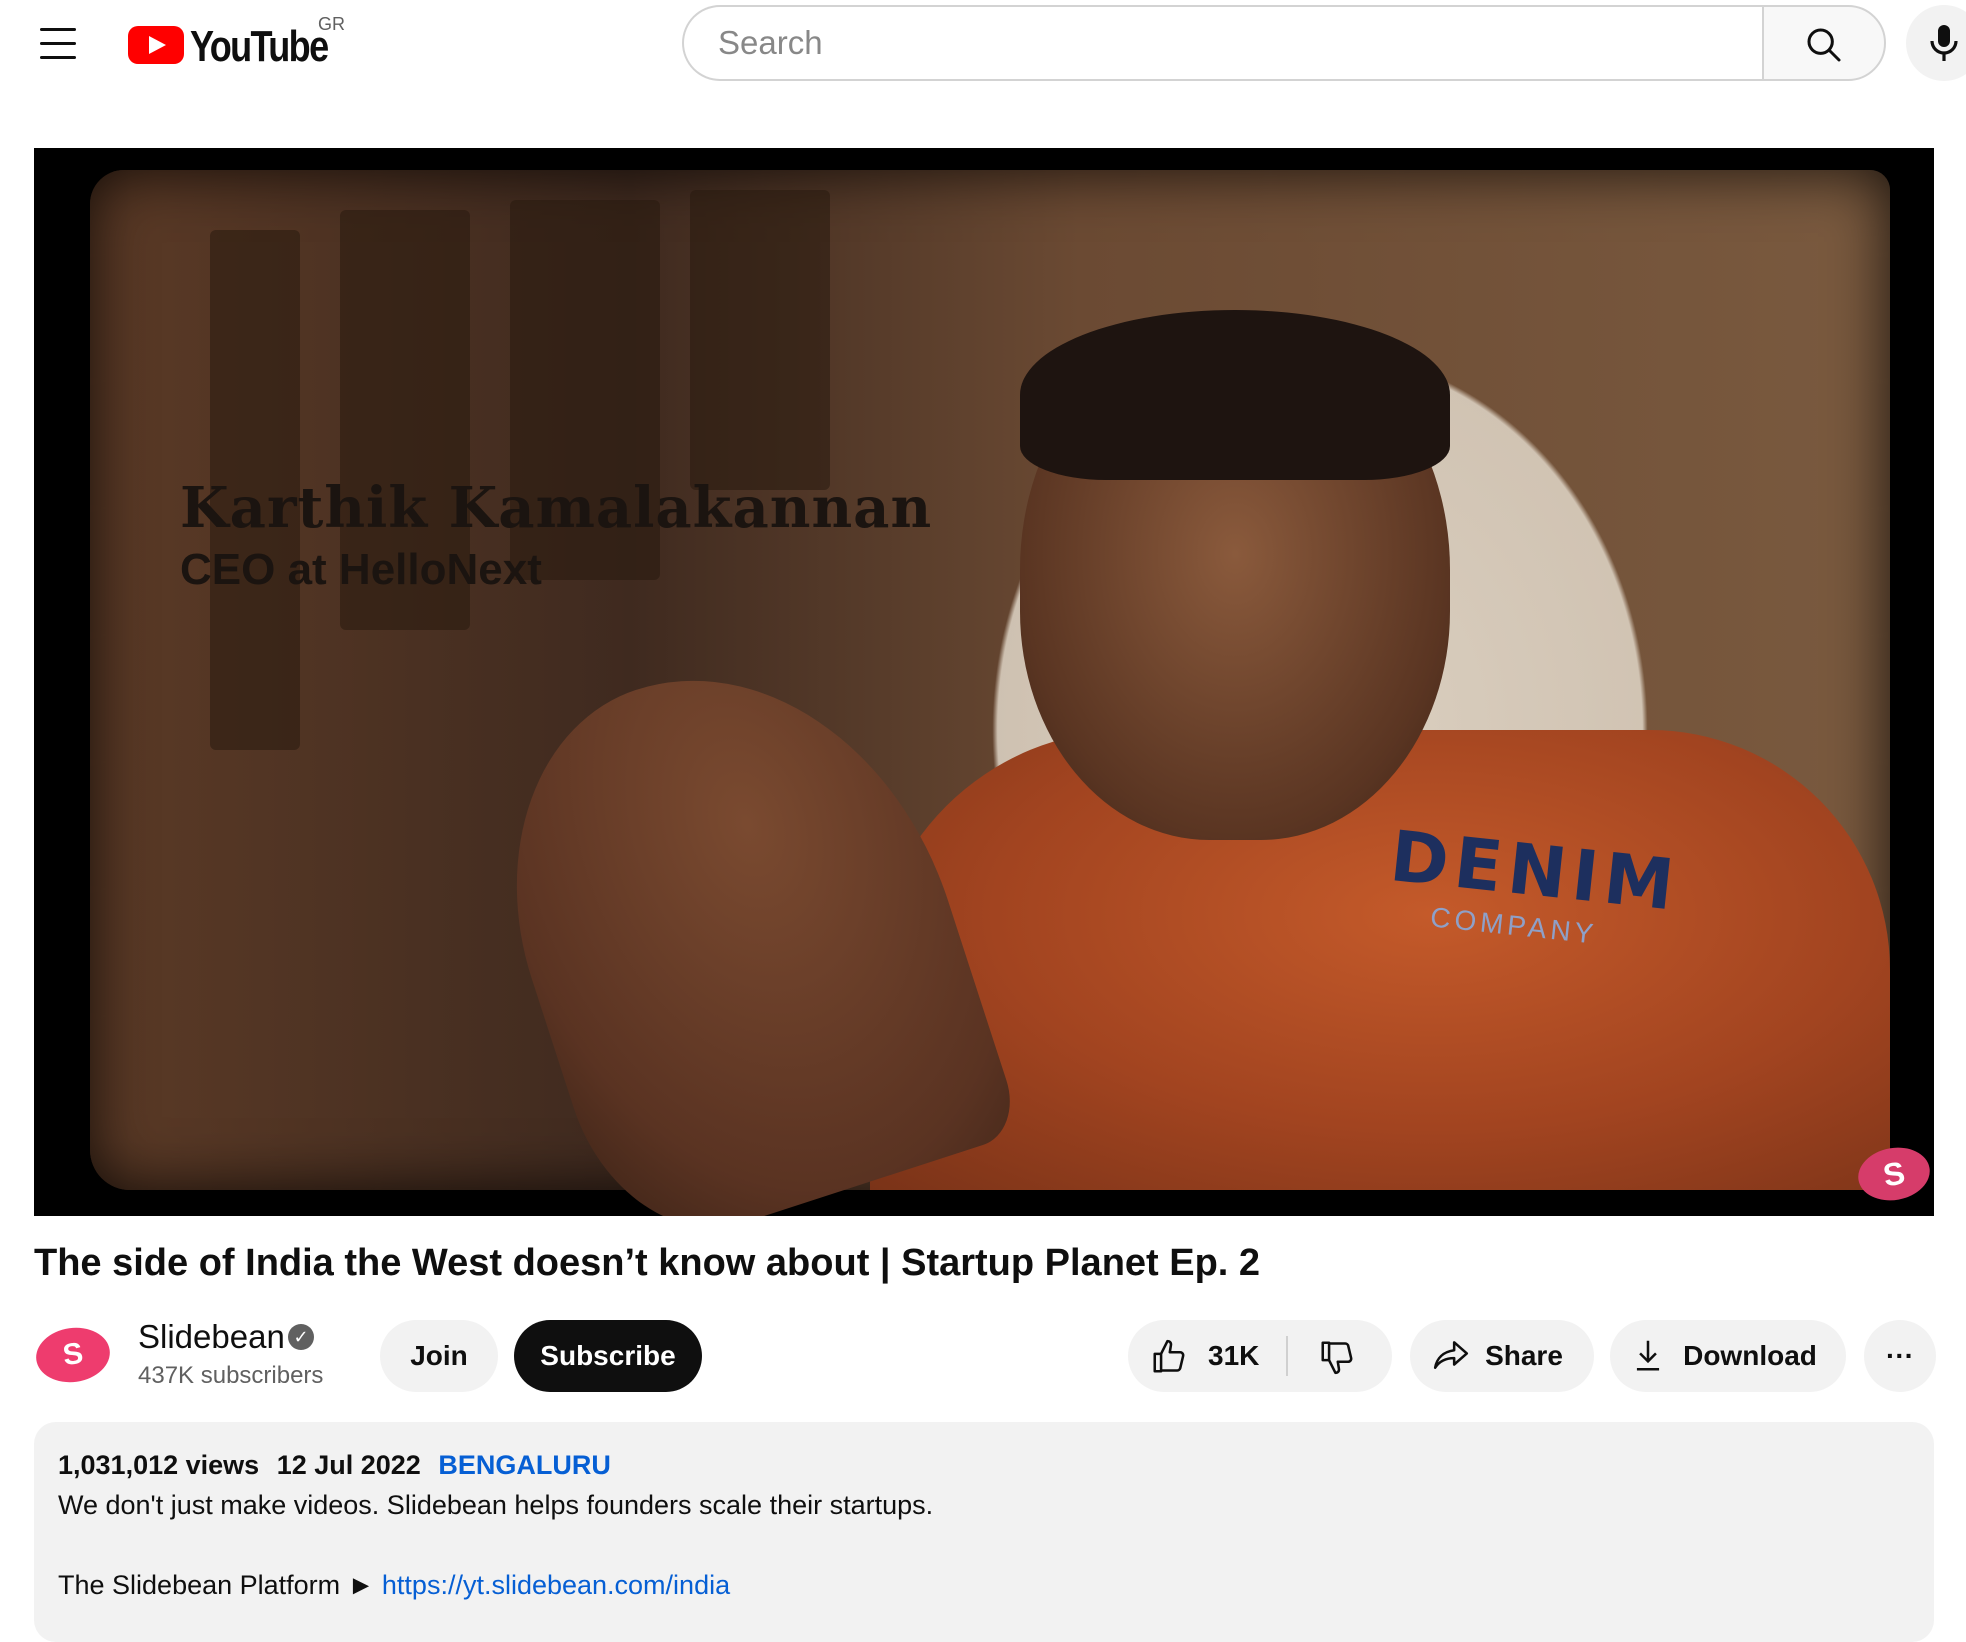  I want to click on download-button: Download, so click(1728, 1356).